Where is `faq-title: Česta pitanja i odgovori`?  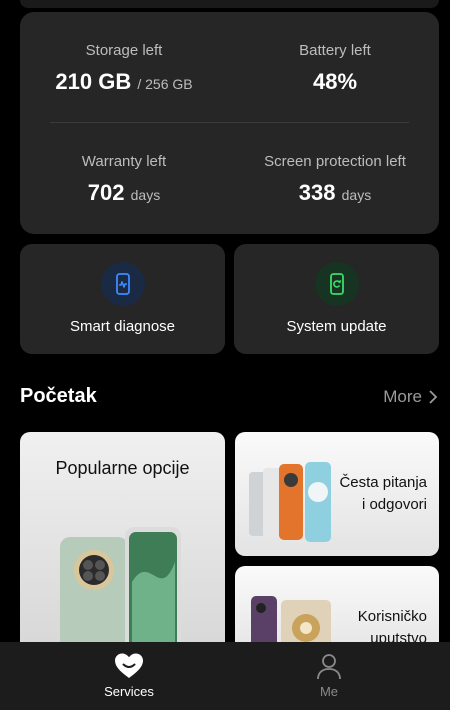
faq-title: Česta pitanja i odgovori is located at coordinates (383, 494).